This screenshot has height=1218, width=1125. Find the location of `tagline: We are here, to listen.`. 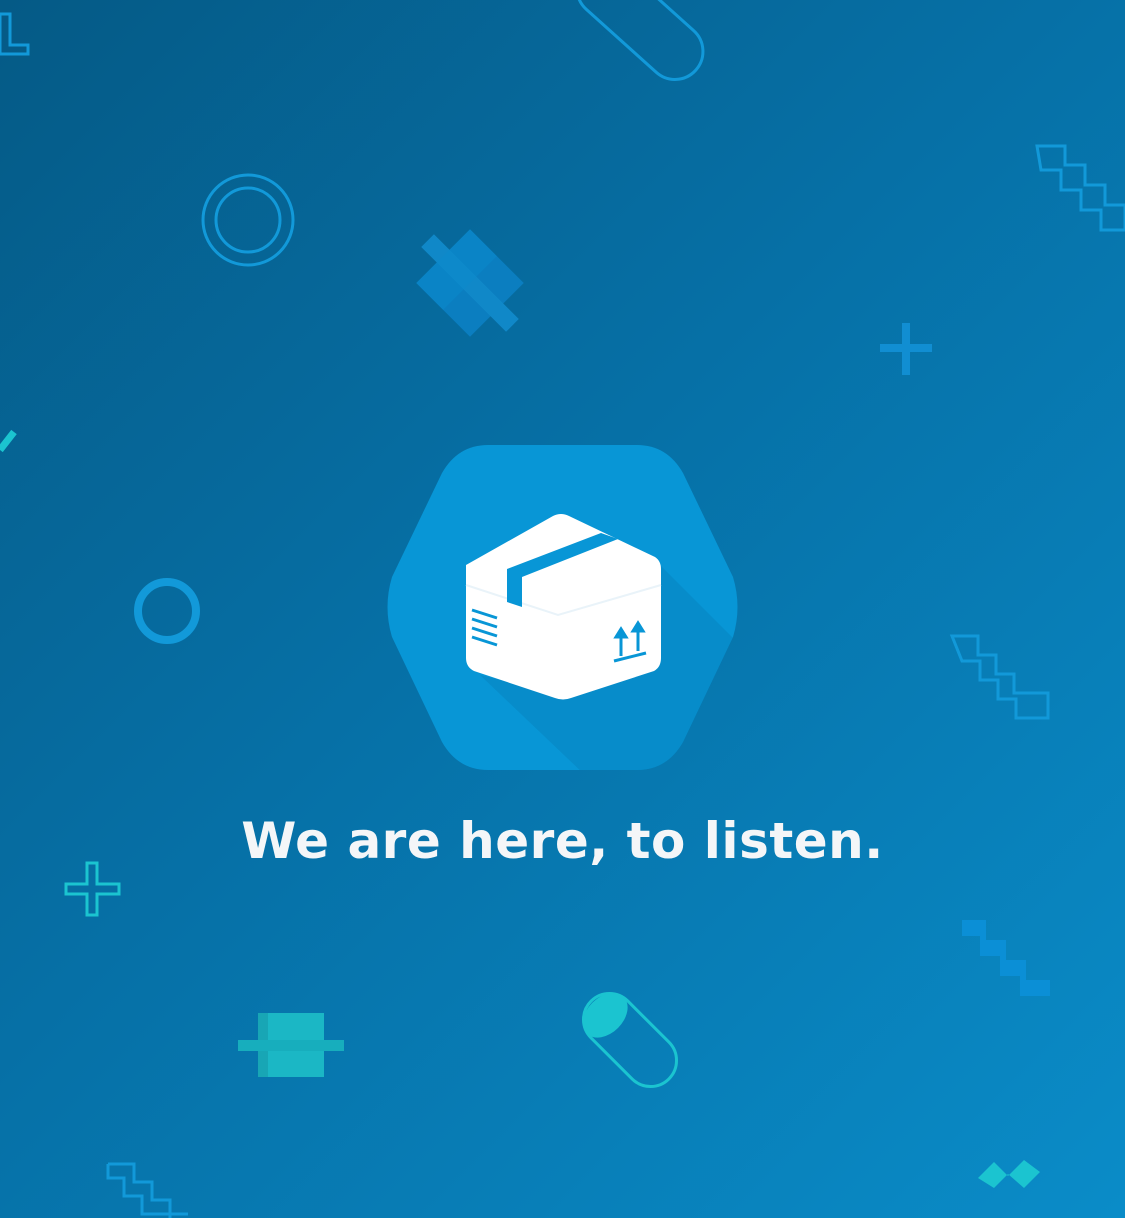

tagline: We are here, to listen. is located at coordinates (562, 841).